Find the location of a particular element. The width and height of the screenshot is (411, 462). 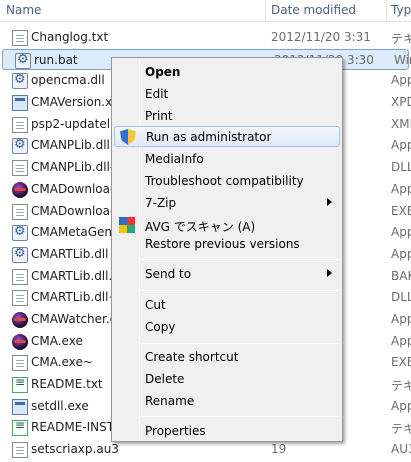

file-type: XML is located at coordinates (401, 123).